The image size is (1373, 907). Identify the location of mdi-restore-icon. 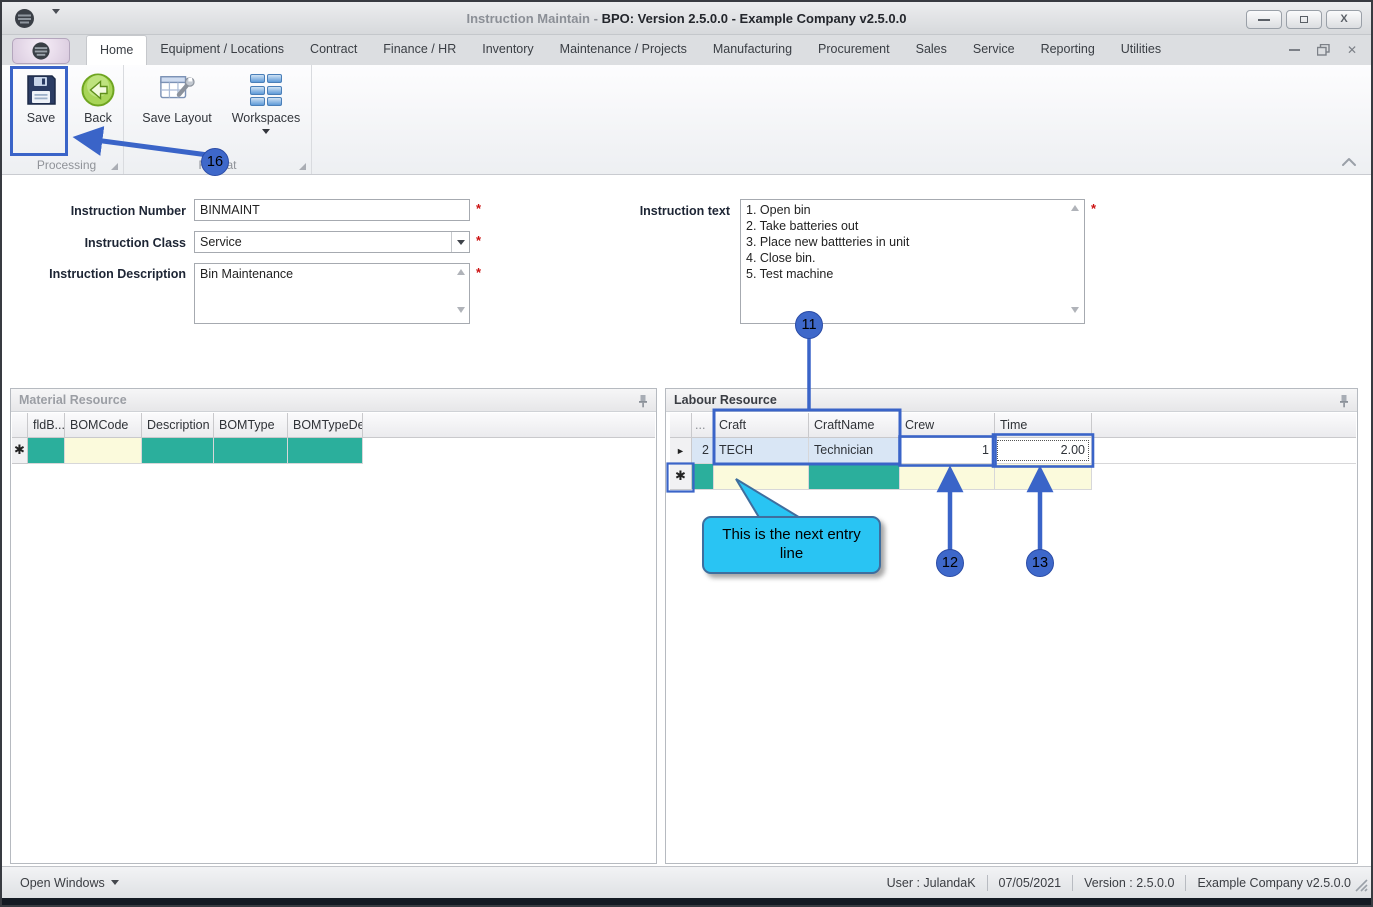
(1323, 50).